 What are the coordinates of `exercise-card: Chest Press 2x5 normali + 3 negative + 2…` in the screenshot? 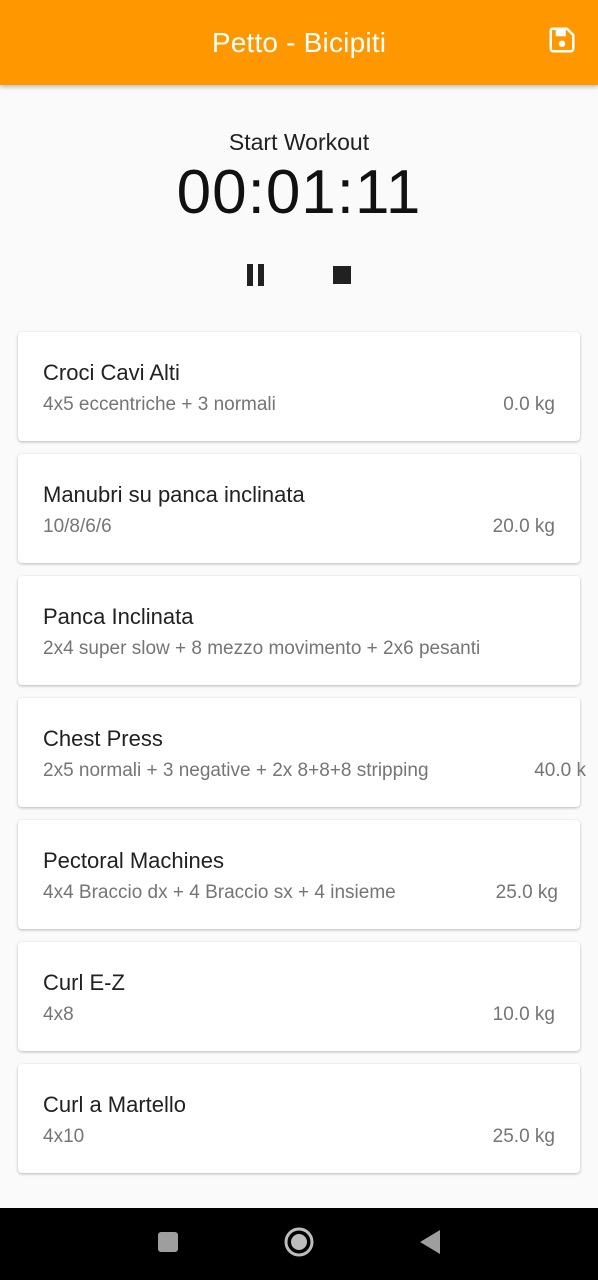 It's located at (302, 752).